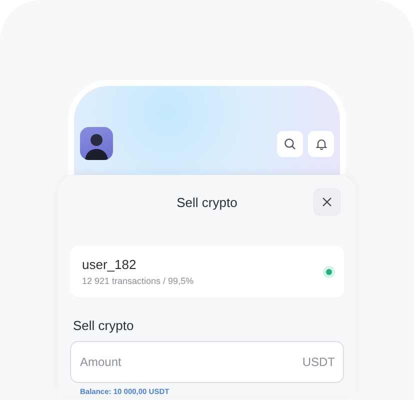 This screenshot has height=400, width=414. I want to click on close-button, so click(327, 202).